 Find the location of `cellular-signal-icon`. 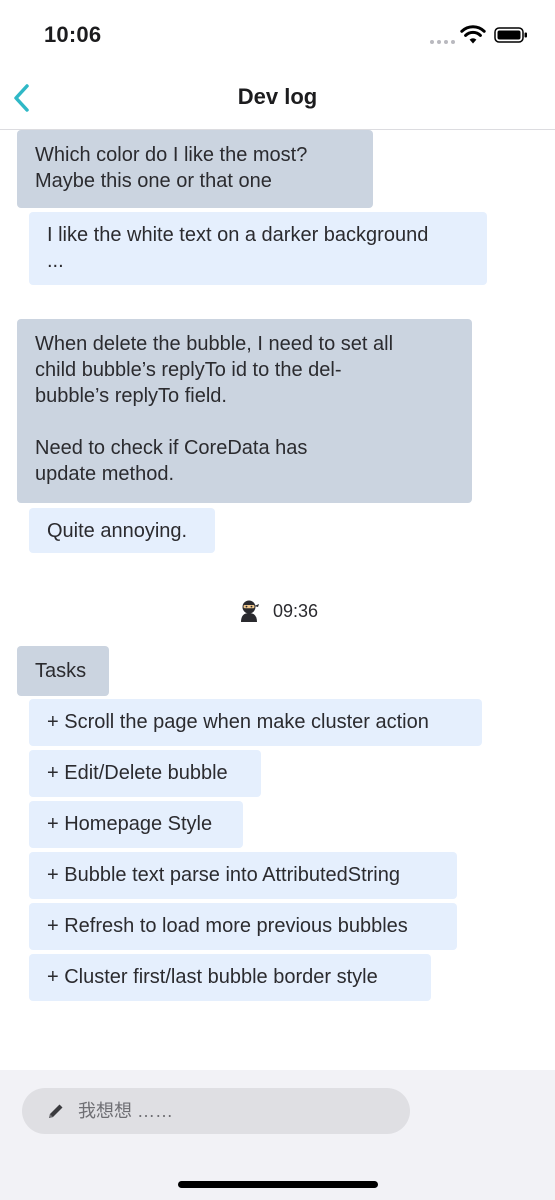

cellular-signal-icon is located at coordinates (445, 41).